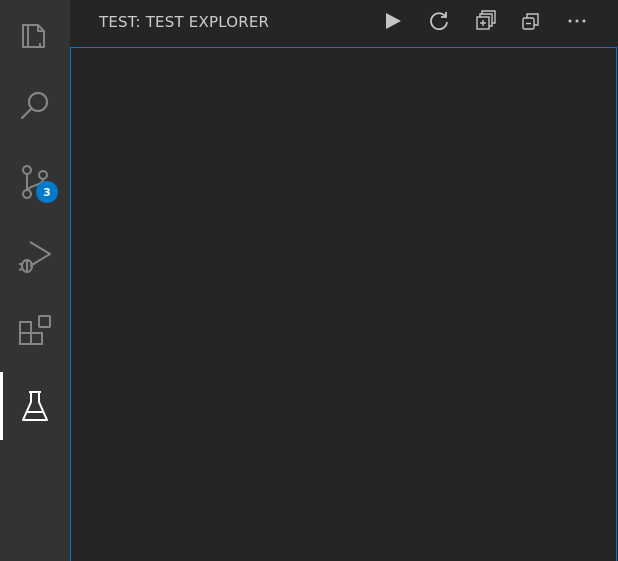  I want to click on expand-all-button, so click(485, 23).